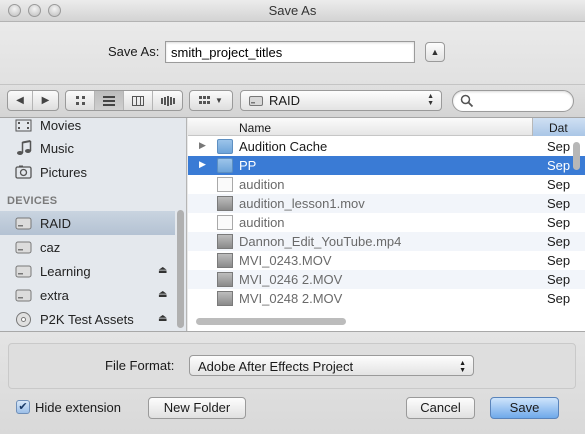  I want to click on sidebar-scrollbar, so click(180, 269).